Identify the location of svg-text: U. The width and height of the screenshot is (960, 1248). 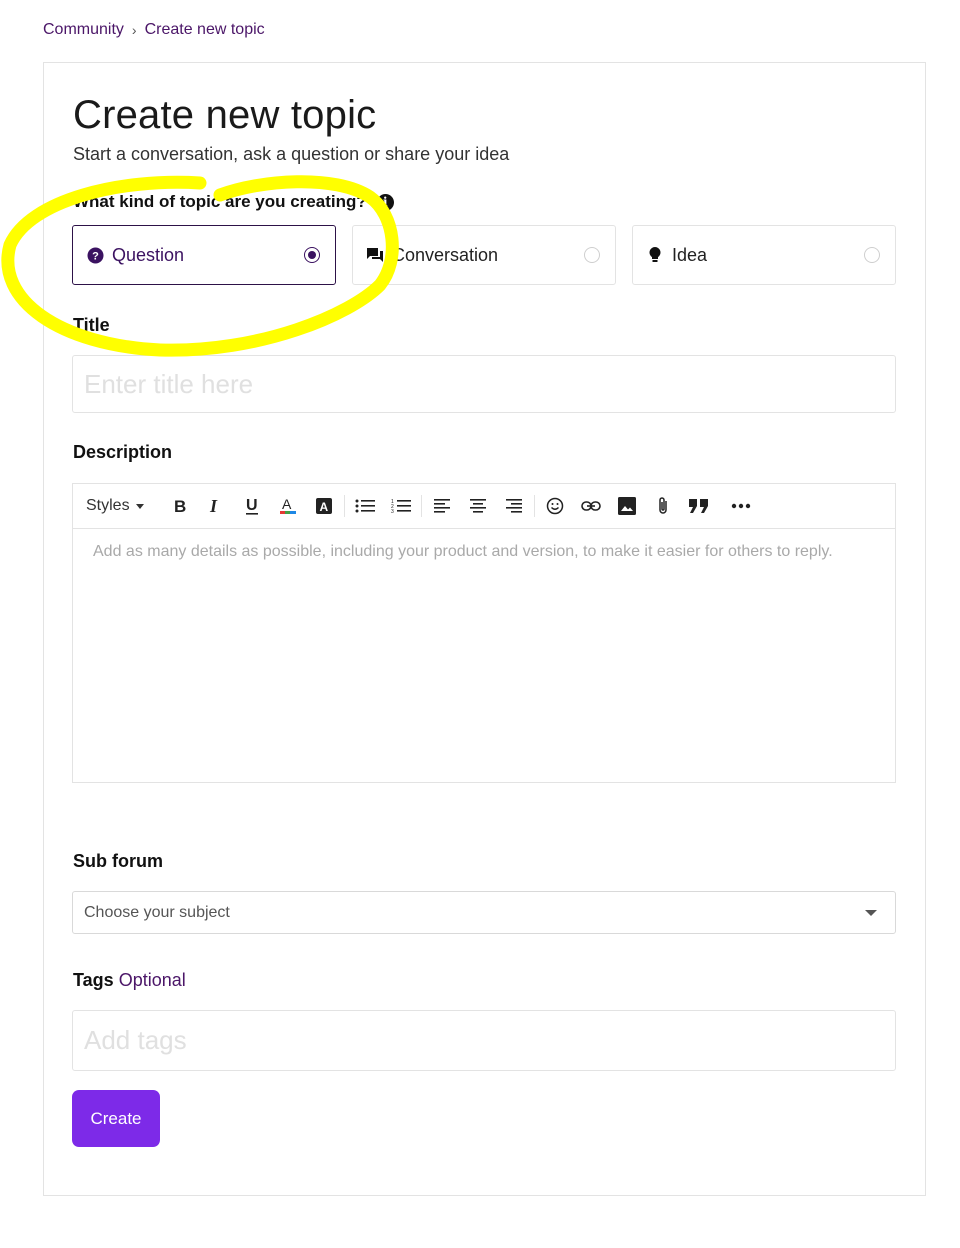
(252, 505).